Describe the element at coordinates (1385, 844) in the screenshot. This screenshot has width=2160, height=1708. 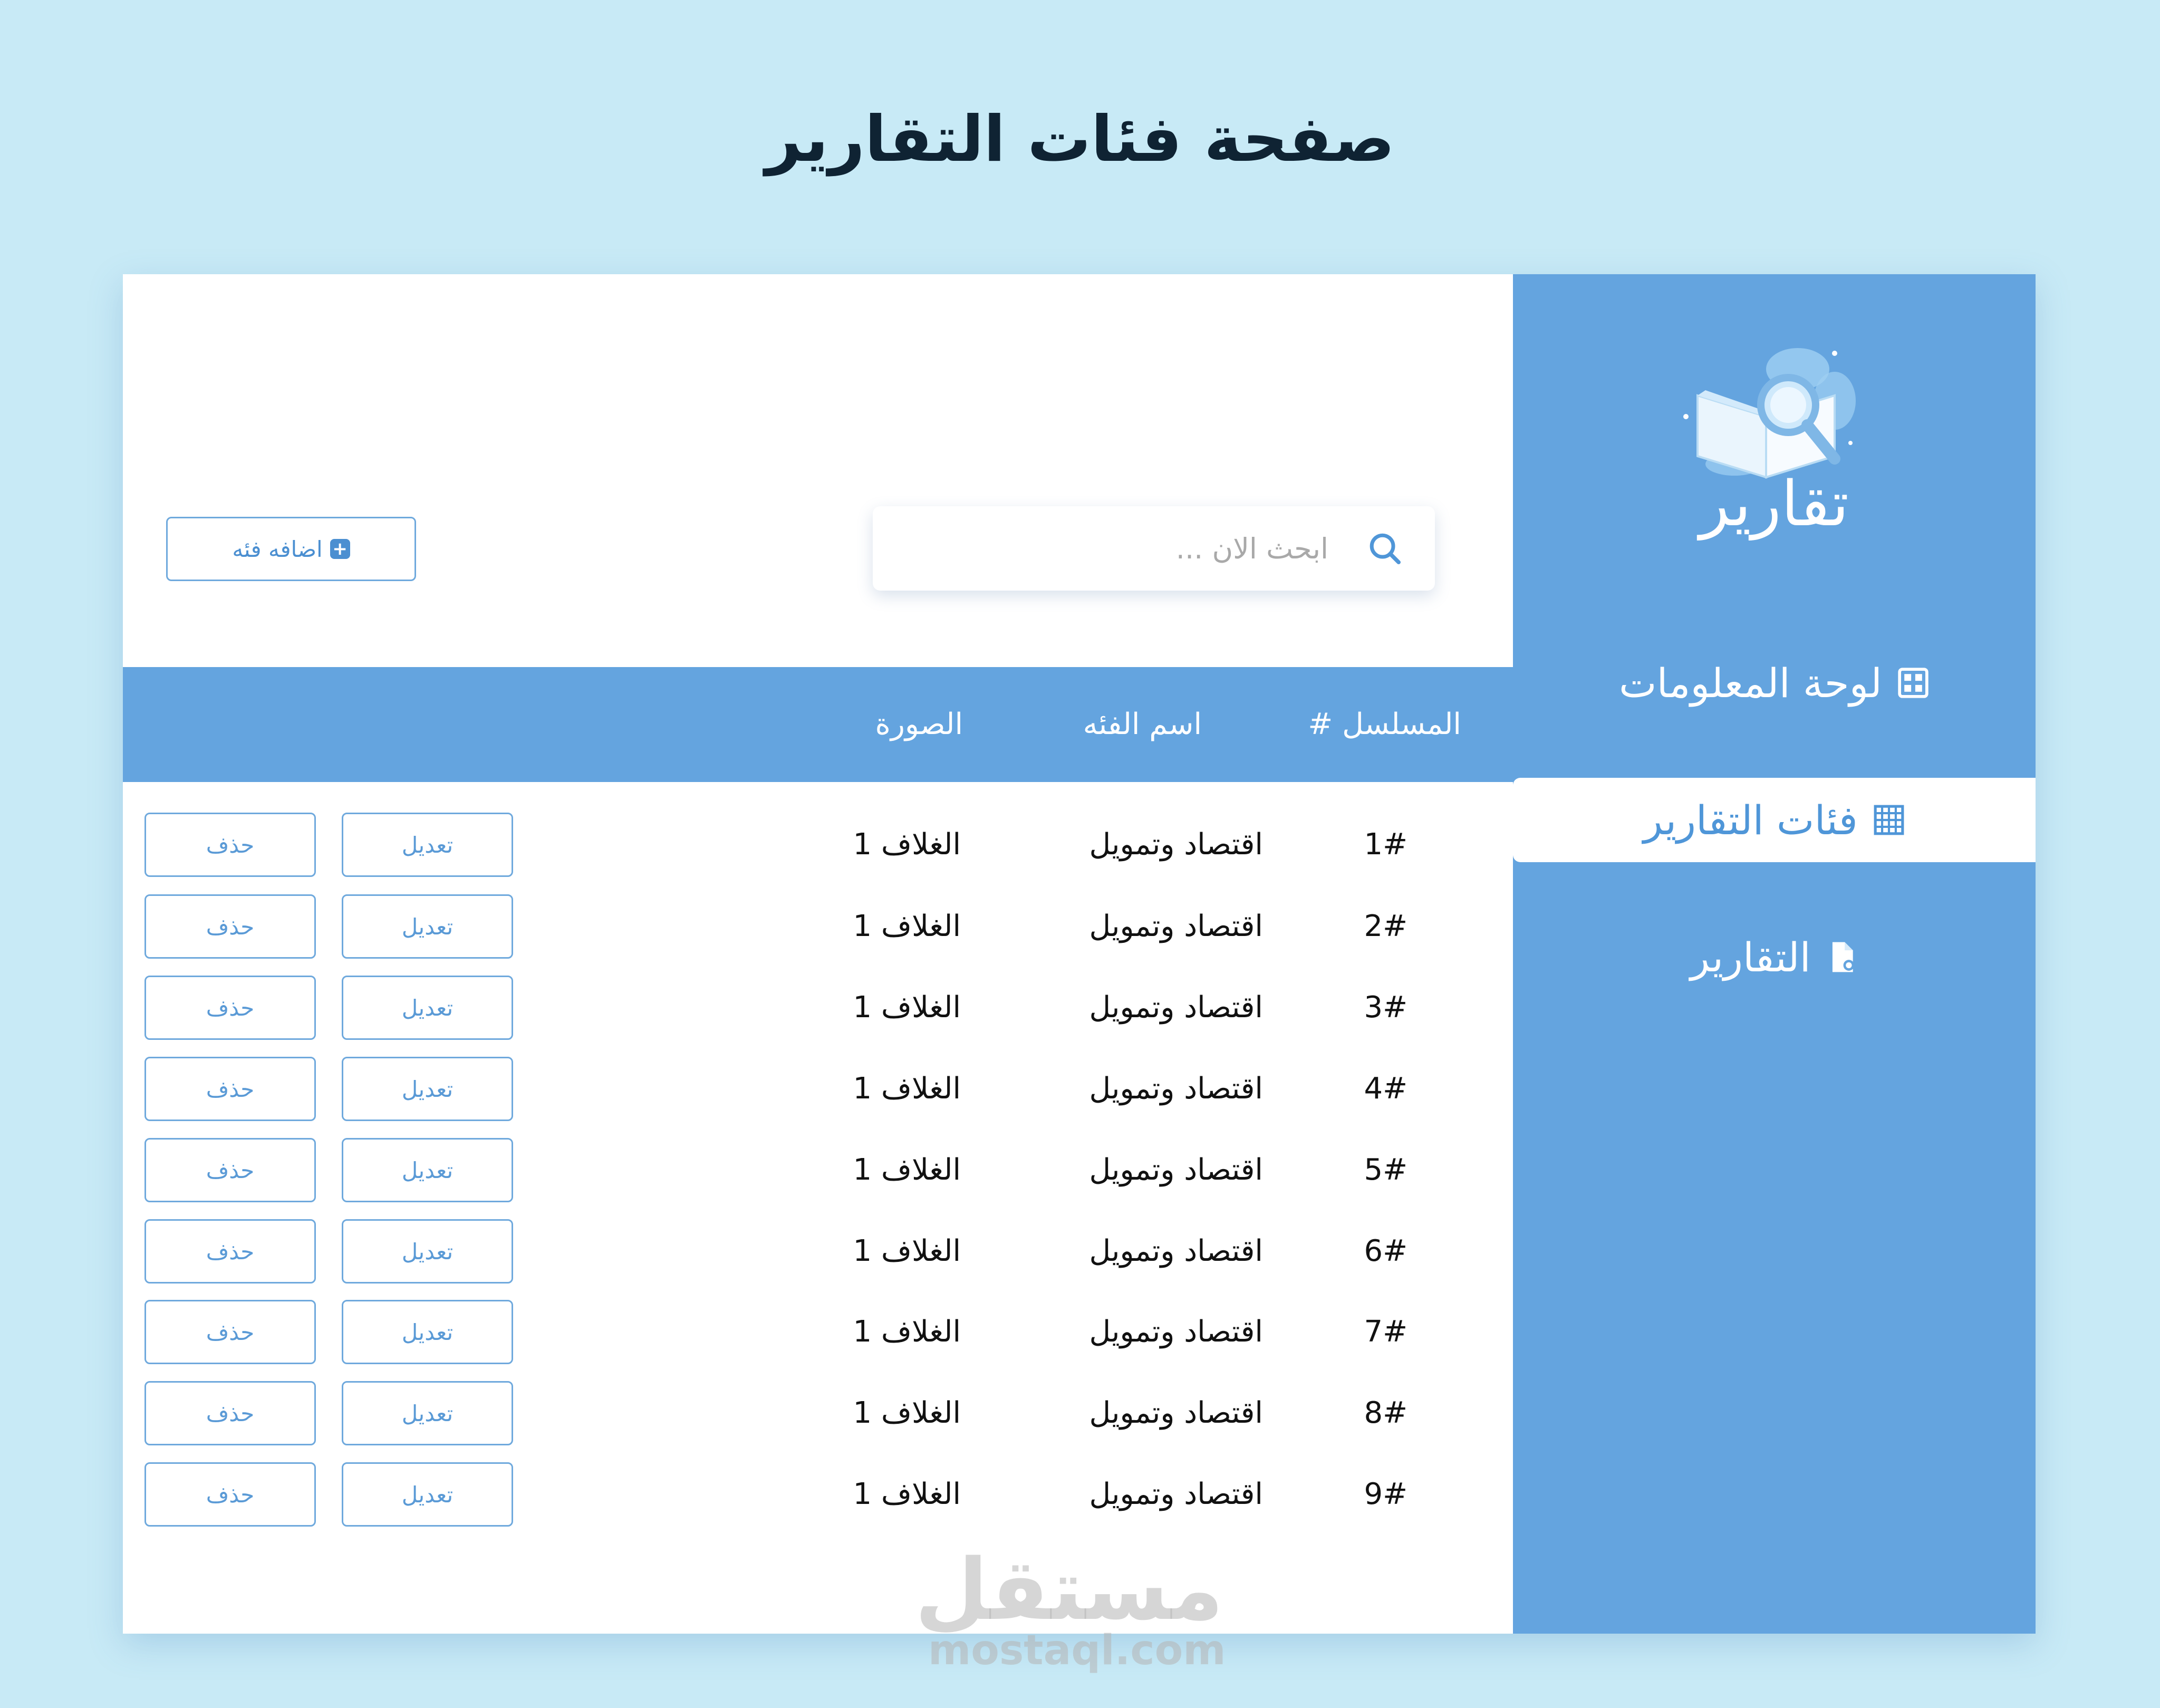
I see `cell-serial: 1#` at that location.